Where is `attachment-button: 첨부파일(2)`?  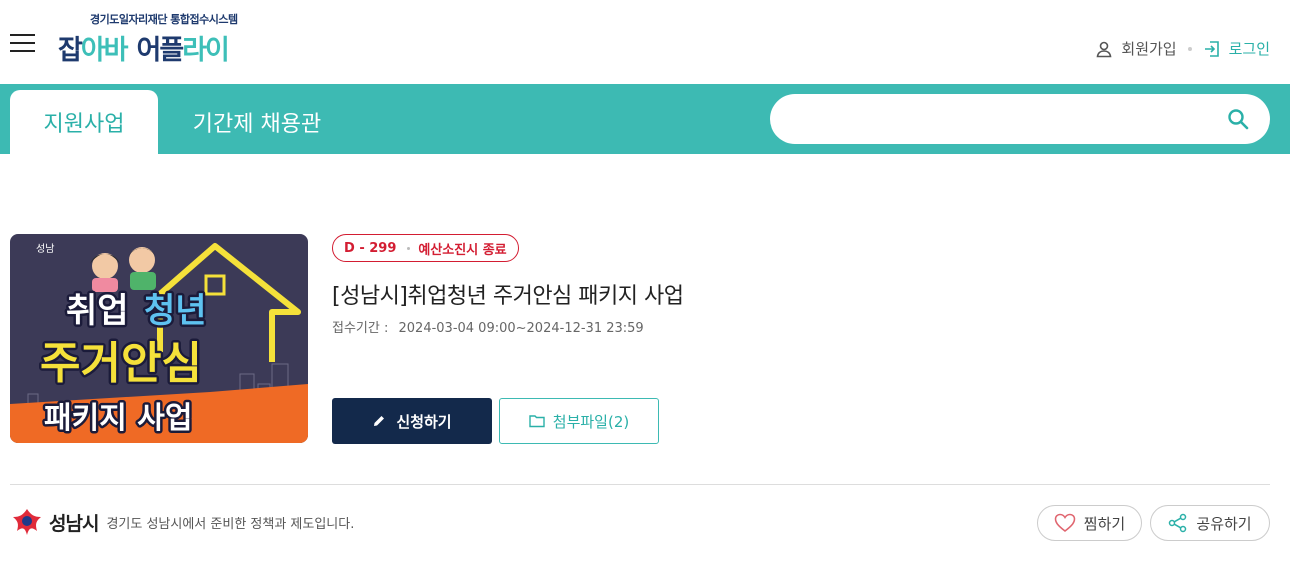 attachment-button: 첨부파일(2) is located at coordinates (579, 421).